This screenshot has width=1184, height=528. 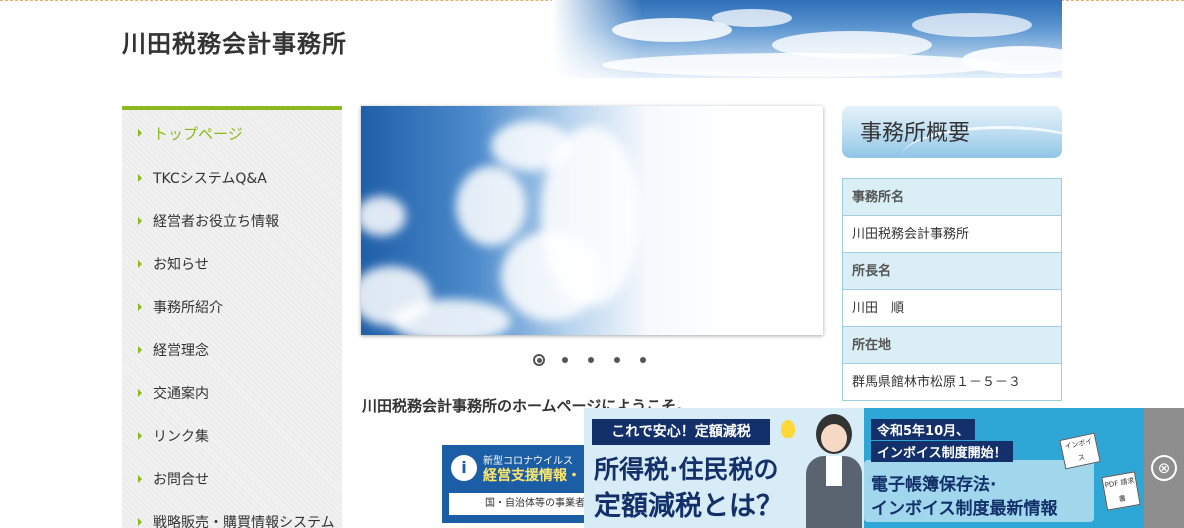 I want to click on nav-item-top-page: トップページ, so click(x=232, y=133).